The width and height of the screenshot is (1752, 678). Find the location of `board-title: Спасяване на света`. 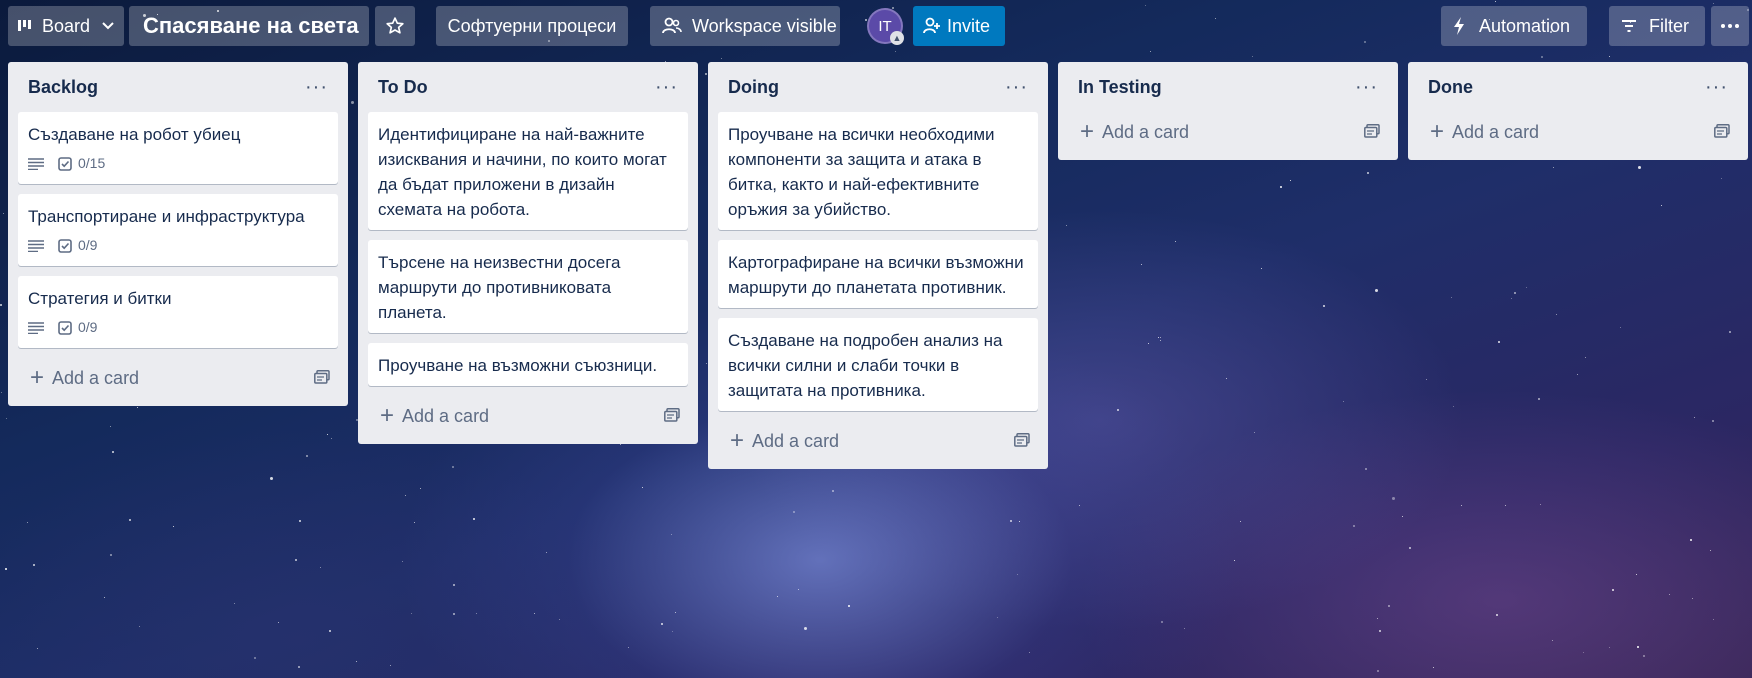

board-title: Спасяване на света is located at coordinates (251, 25).